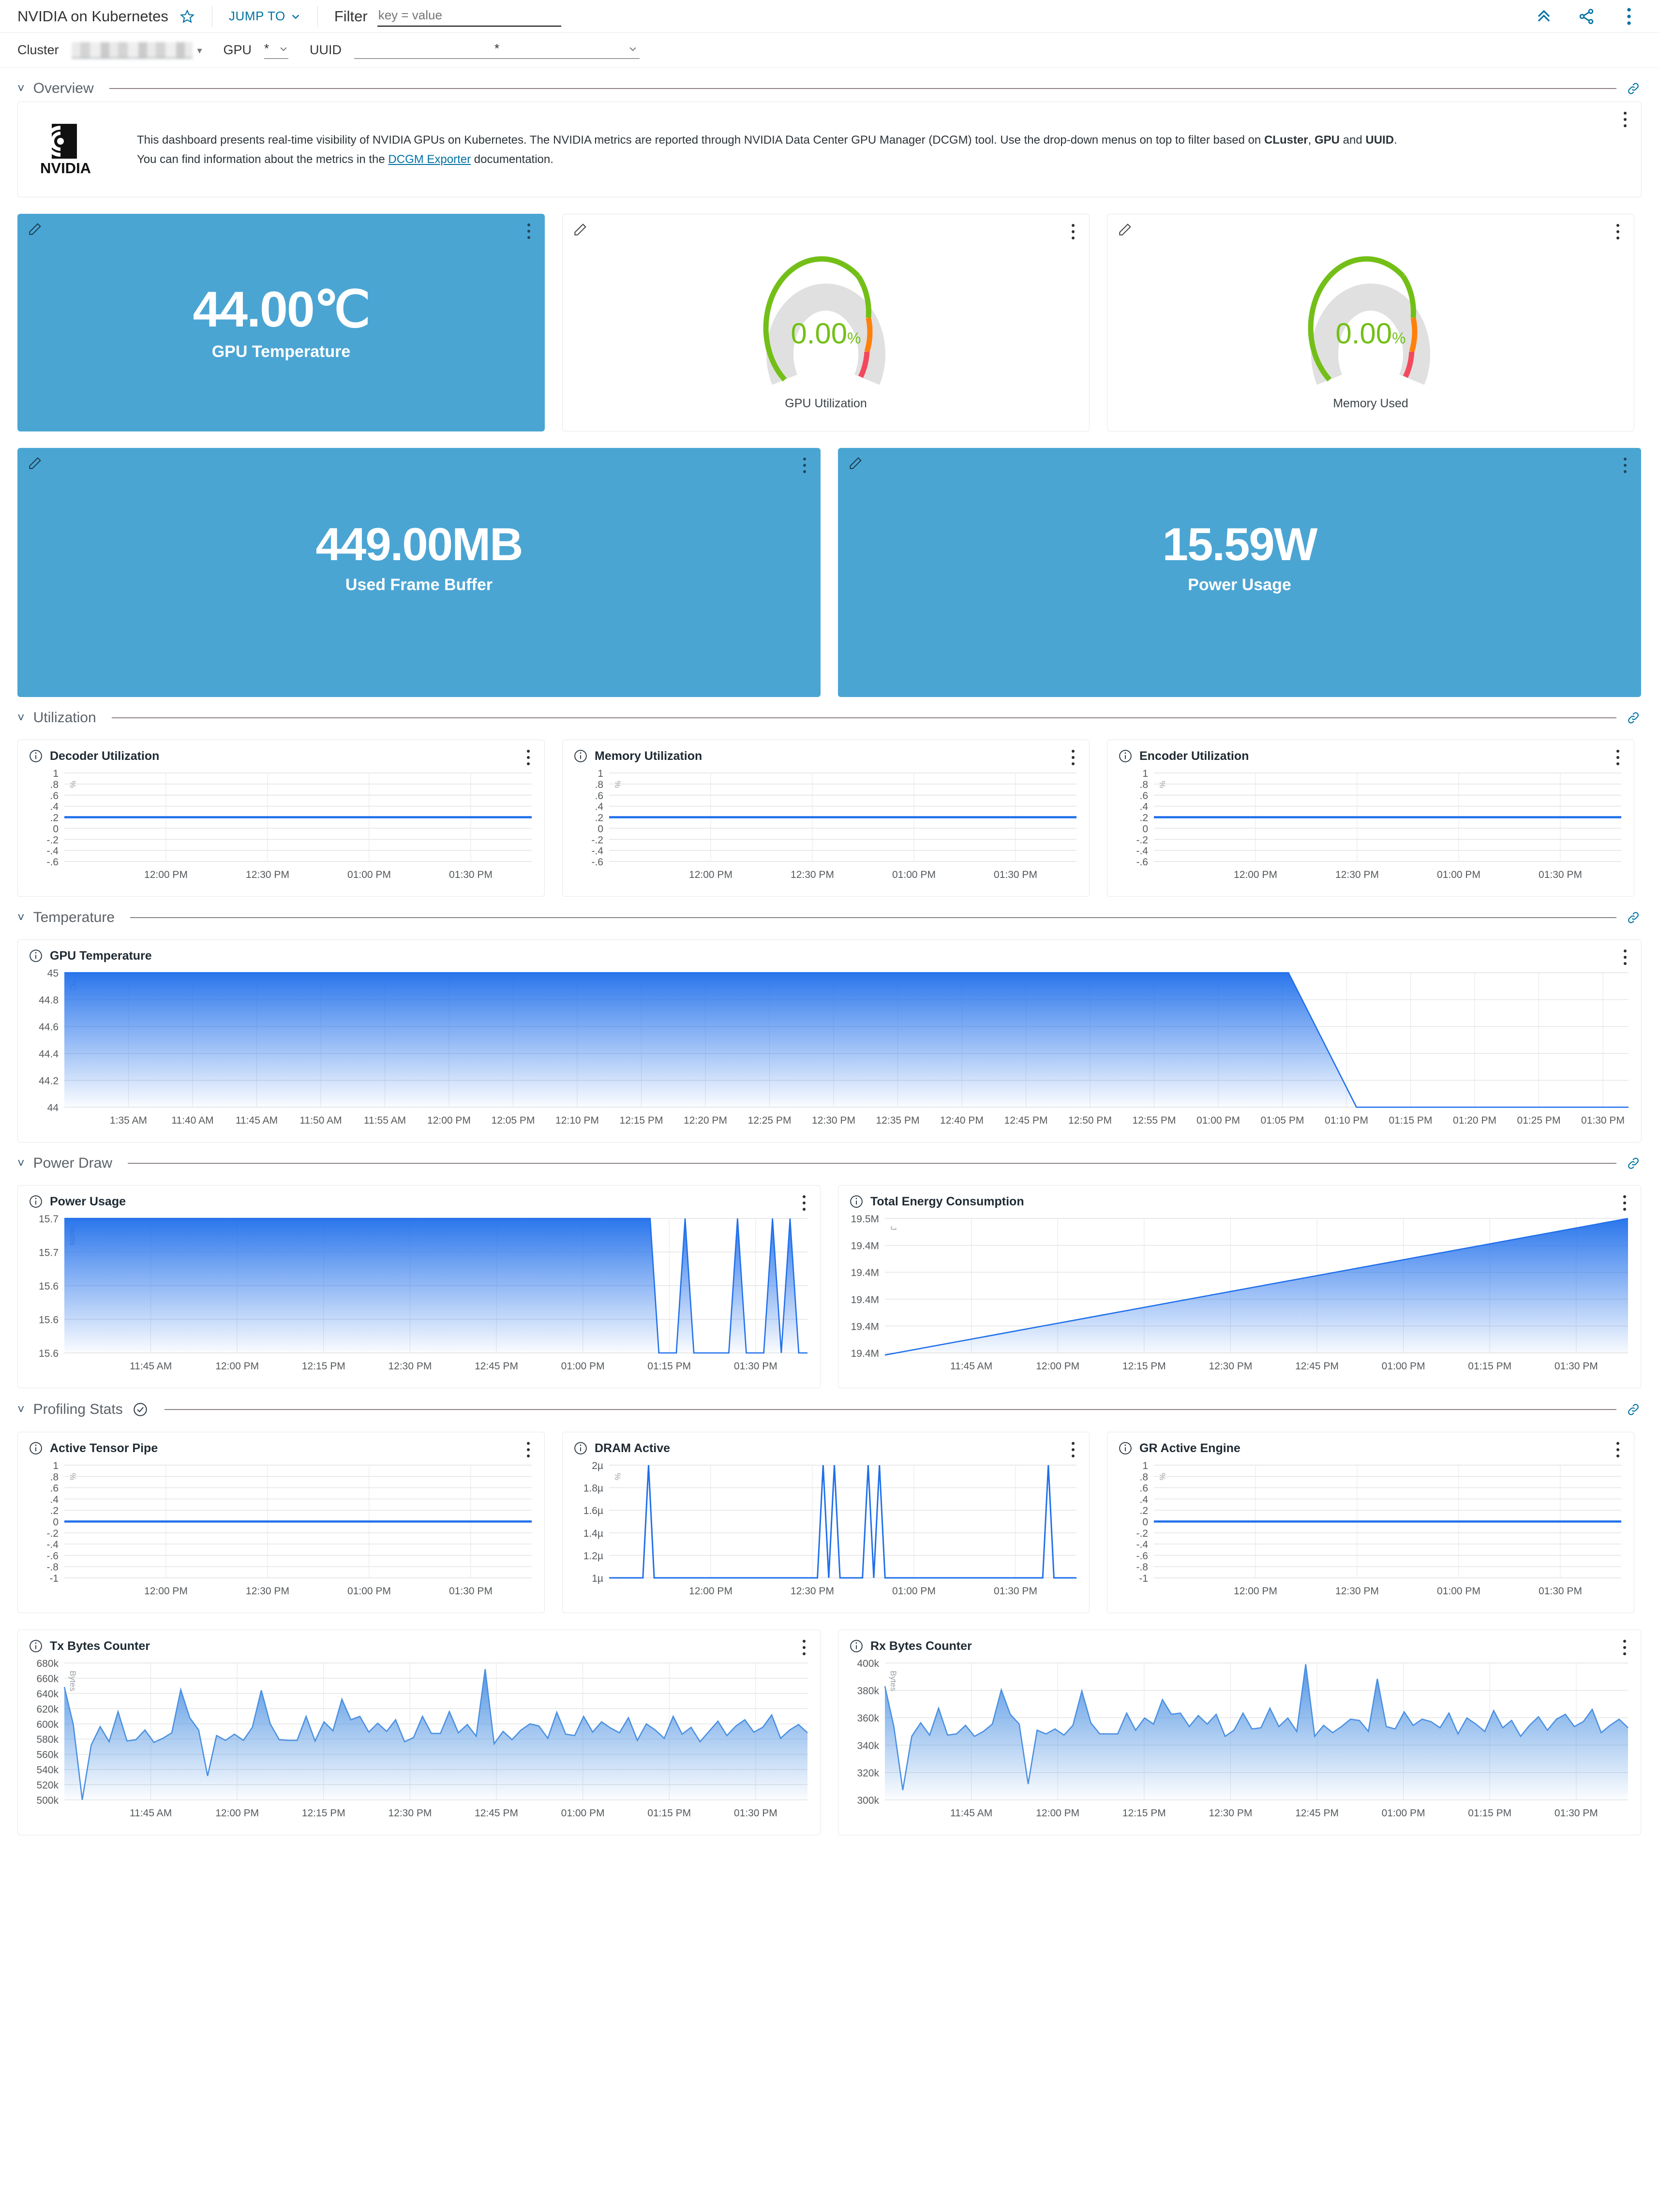 The height and width of the screenshot is (2212, 1659). What do you see at coordinates (829, 1405) in the screenshot?
I see `section-header-profiling-stats: ˅ Profiling Stats` at bounding box center [829, 1405].